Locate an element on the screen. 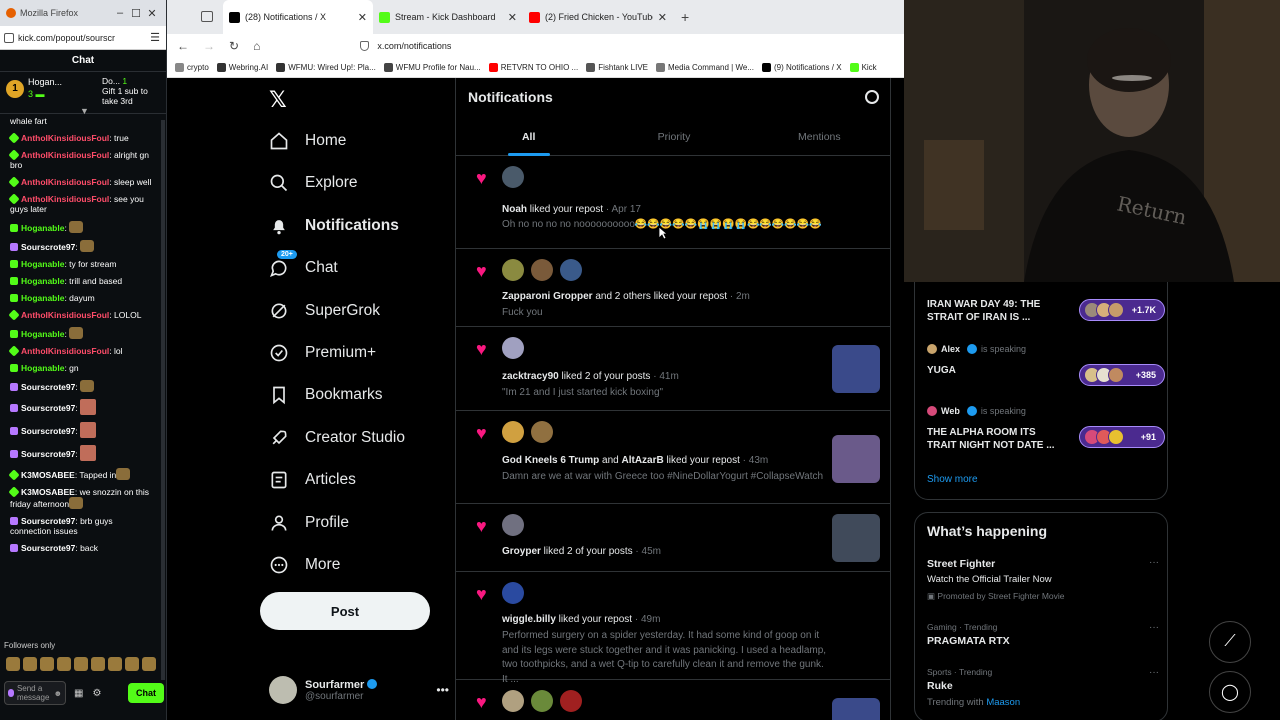 The width and height of the screenshot is (1280, 720). home-browser-icon: ⌂ is located at coordinates (256, 46).